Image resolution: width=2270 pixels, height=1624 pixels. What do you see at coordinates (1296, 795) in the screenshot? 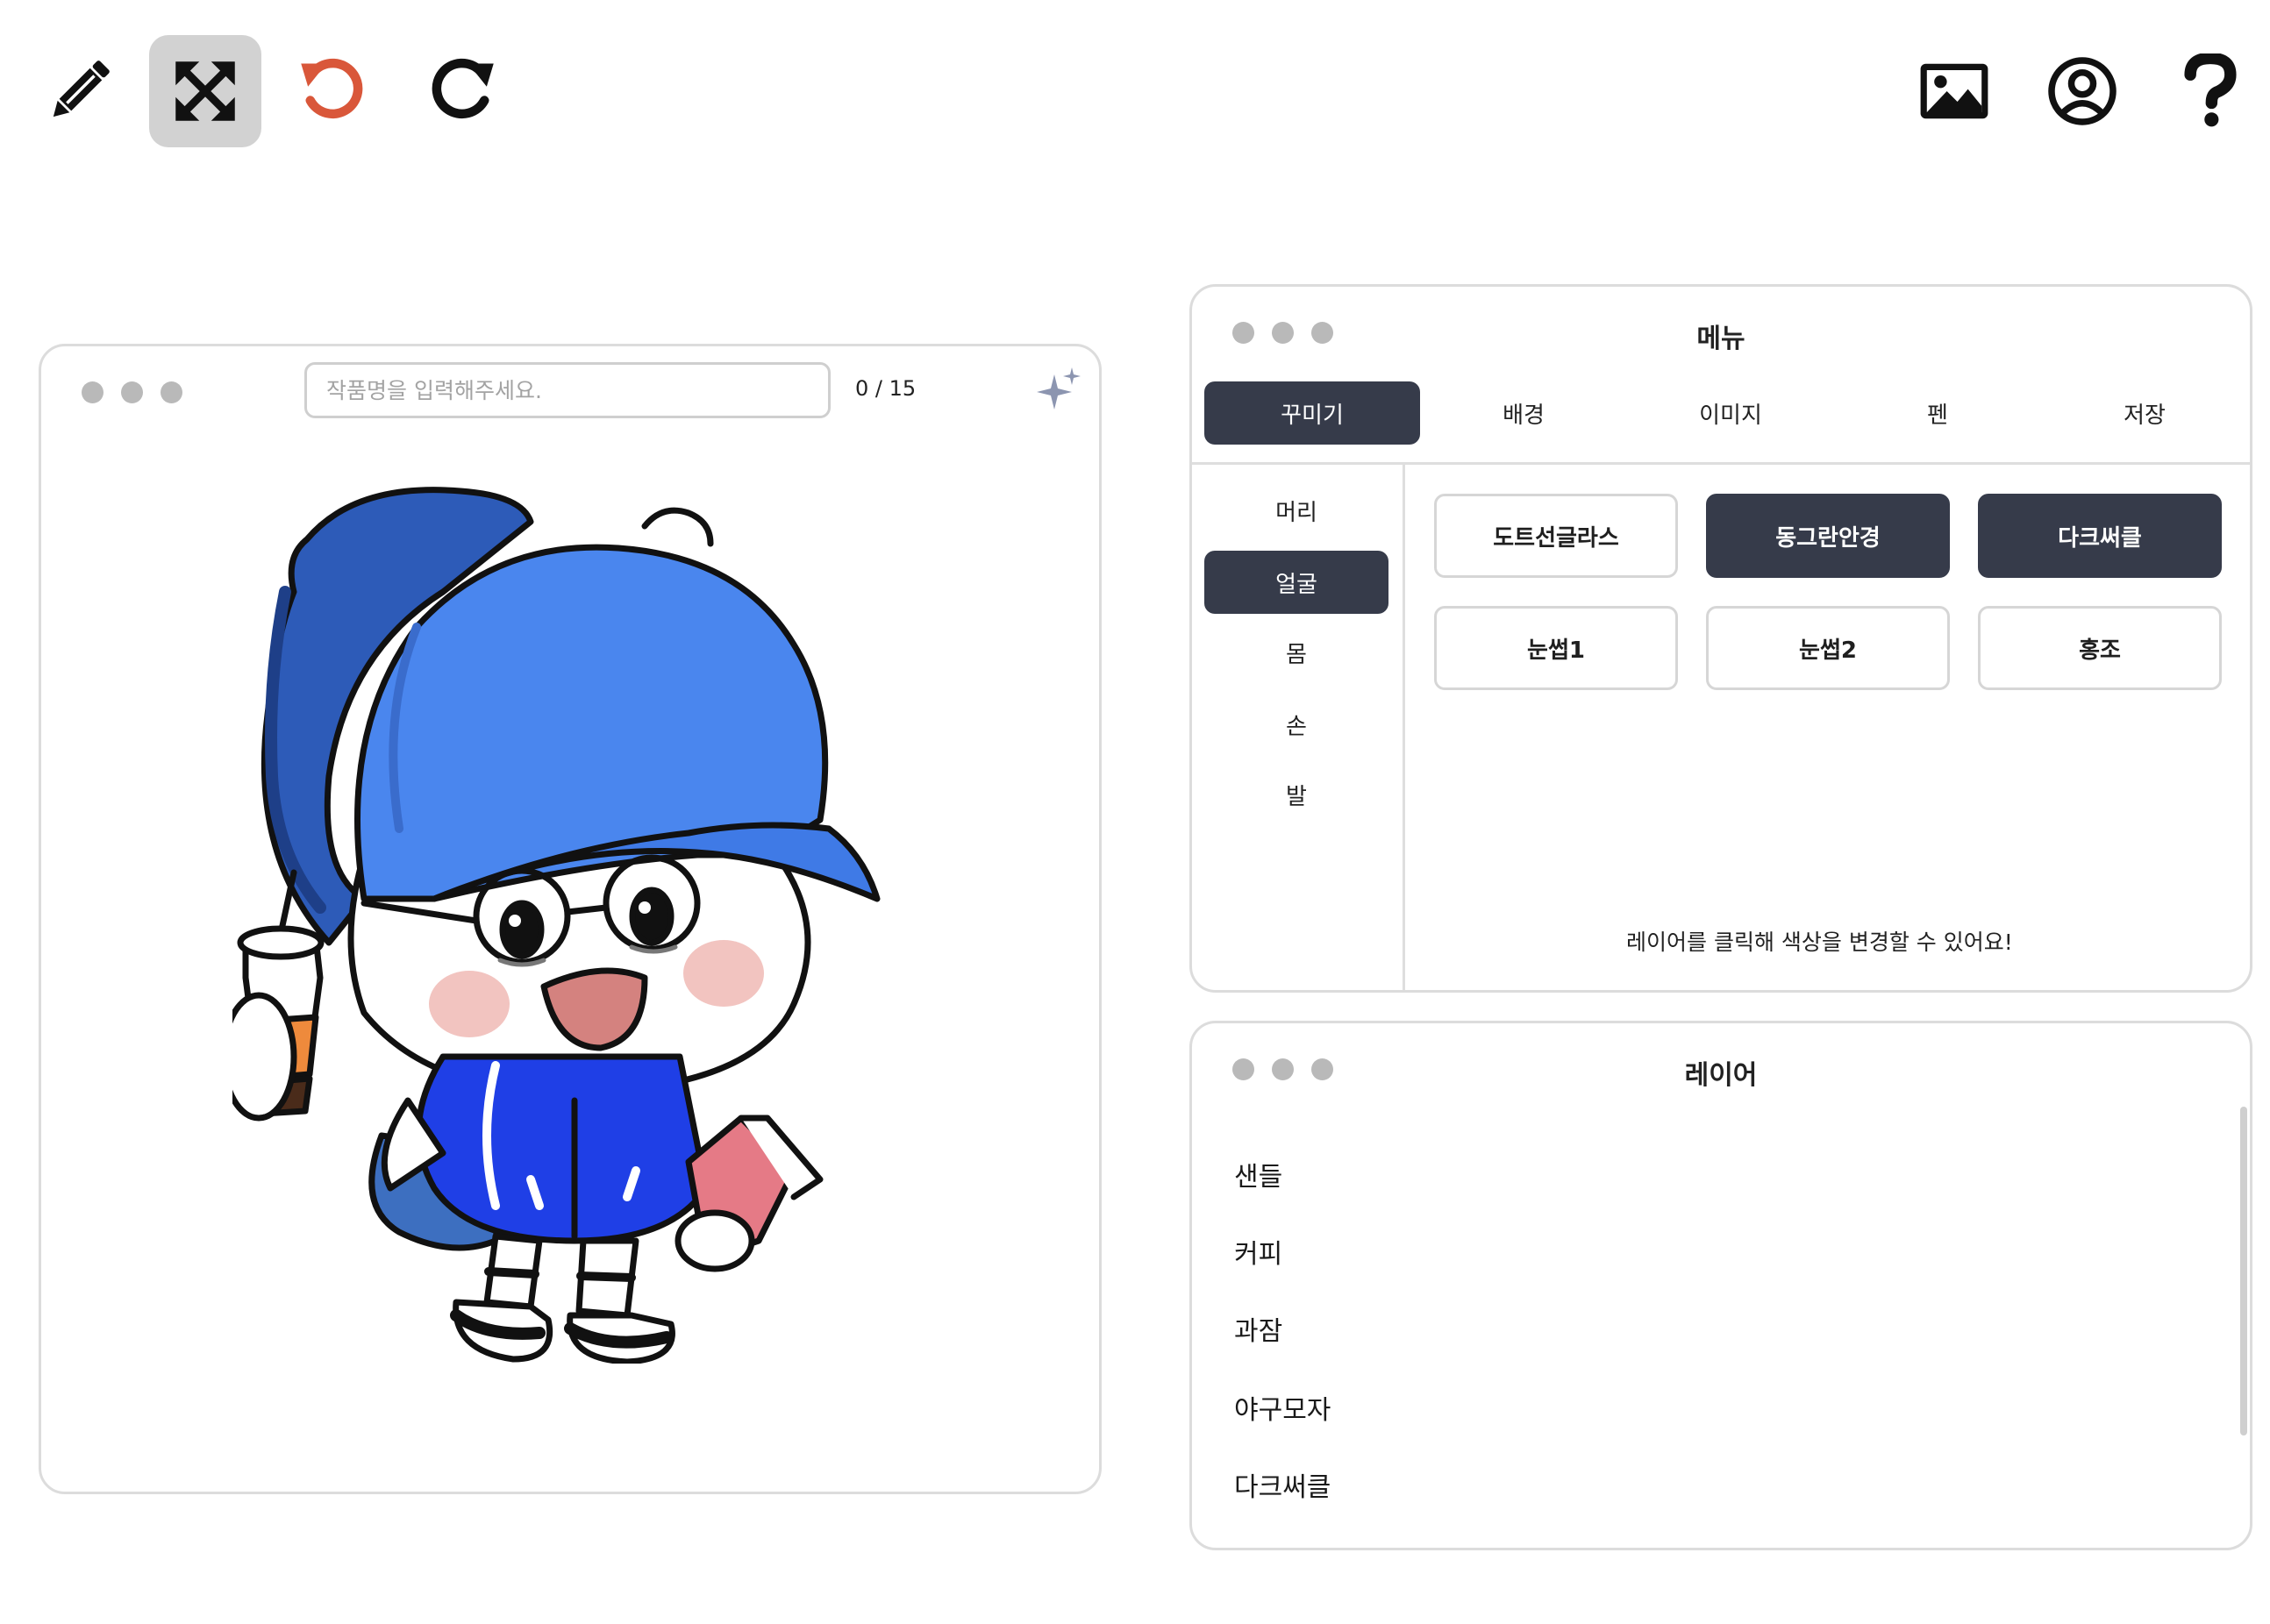
I see `category-foot: 발` at bounding box center [1296, 795].